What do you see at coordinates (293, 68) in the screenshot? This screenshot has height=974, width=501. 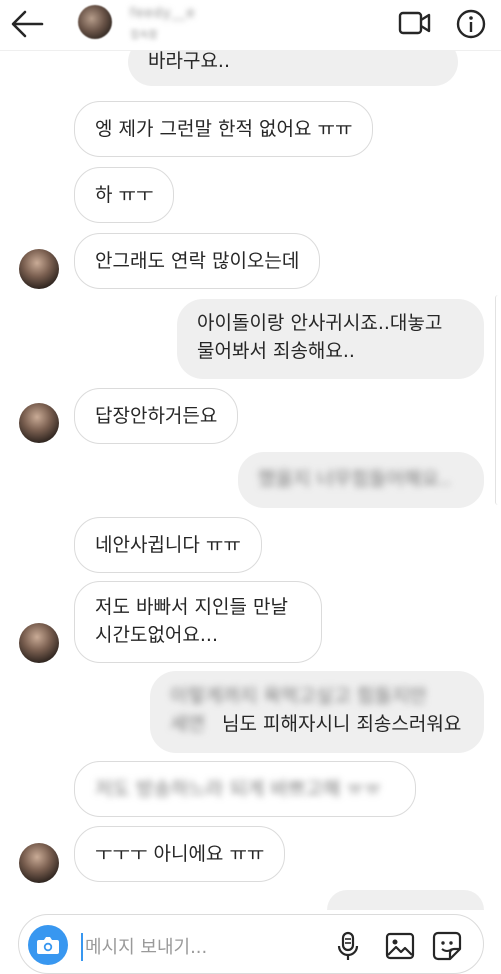 I see `message-bubble-outgoing: 바라구요..` at bounding box center [293, 68].